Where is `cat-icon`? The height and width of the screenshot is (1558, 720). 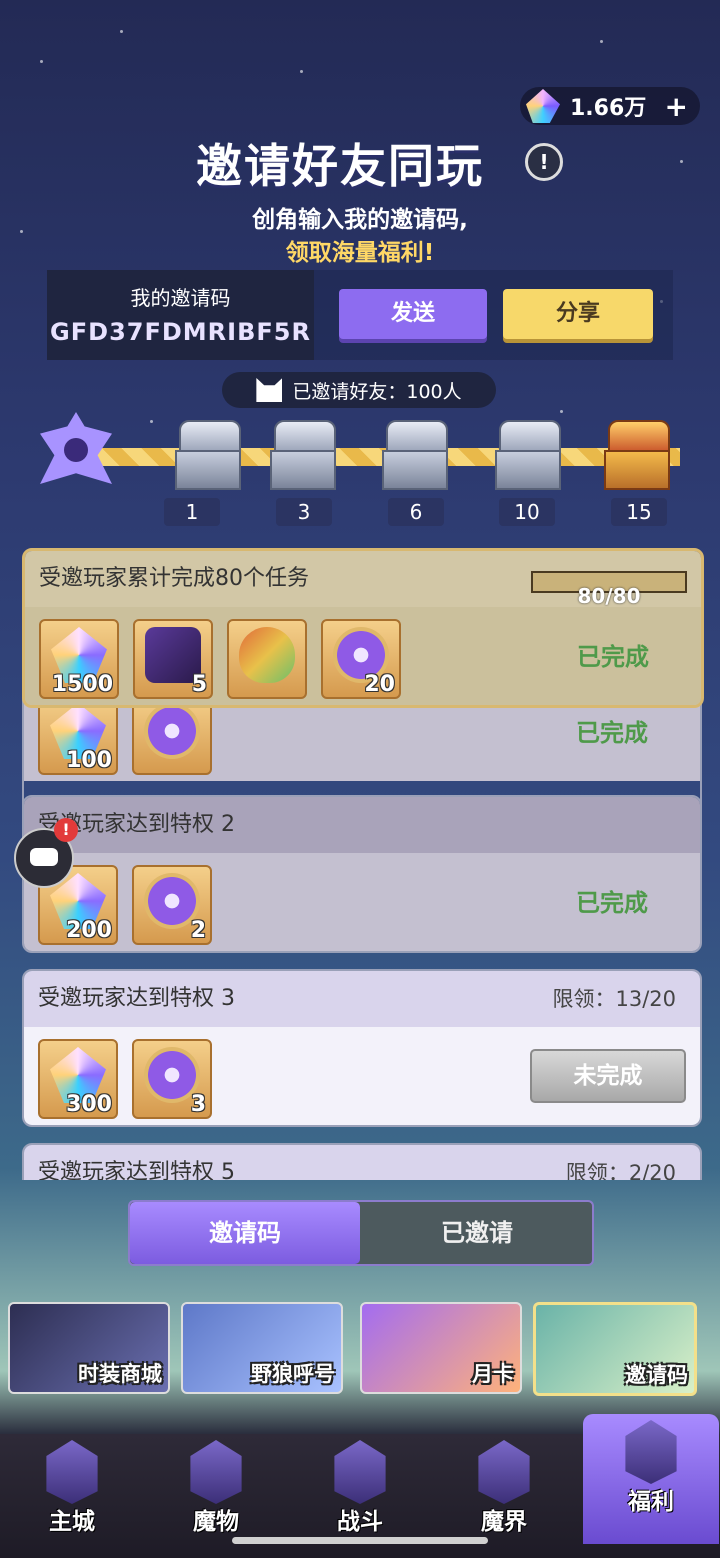 cat-icon is located at coordinates (269, 390).